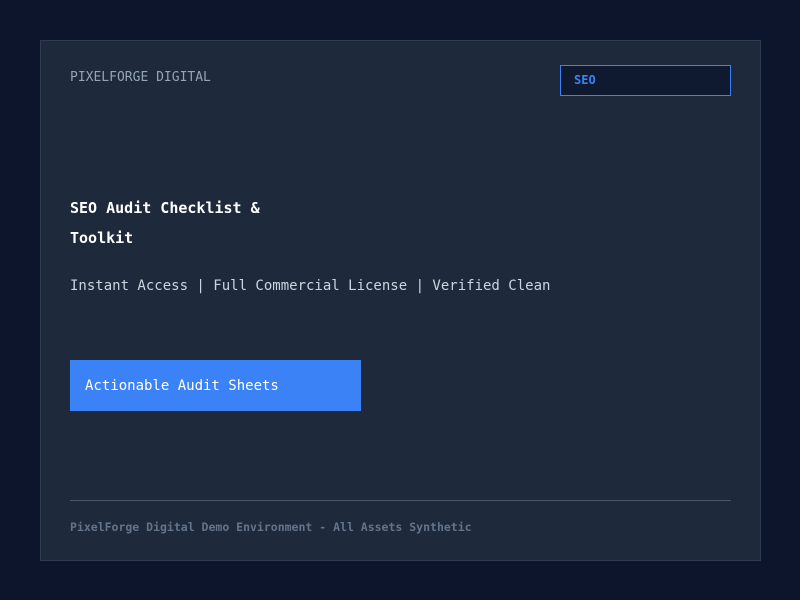 This screenshot has width=800, height=600. Describe the element at coordinates (165, 223) in the screenshot. I see `page-title: SEO Audit Checklist & Toolkit` at that location.